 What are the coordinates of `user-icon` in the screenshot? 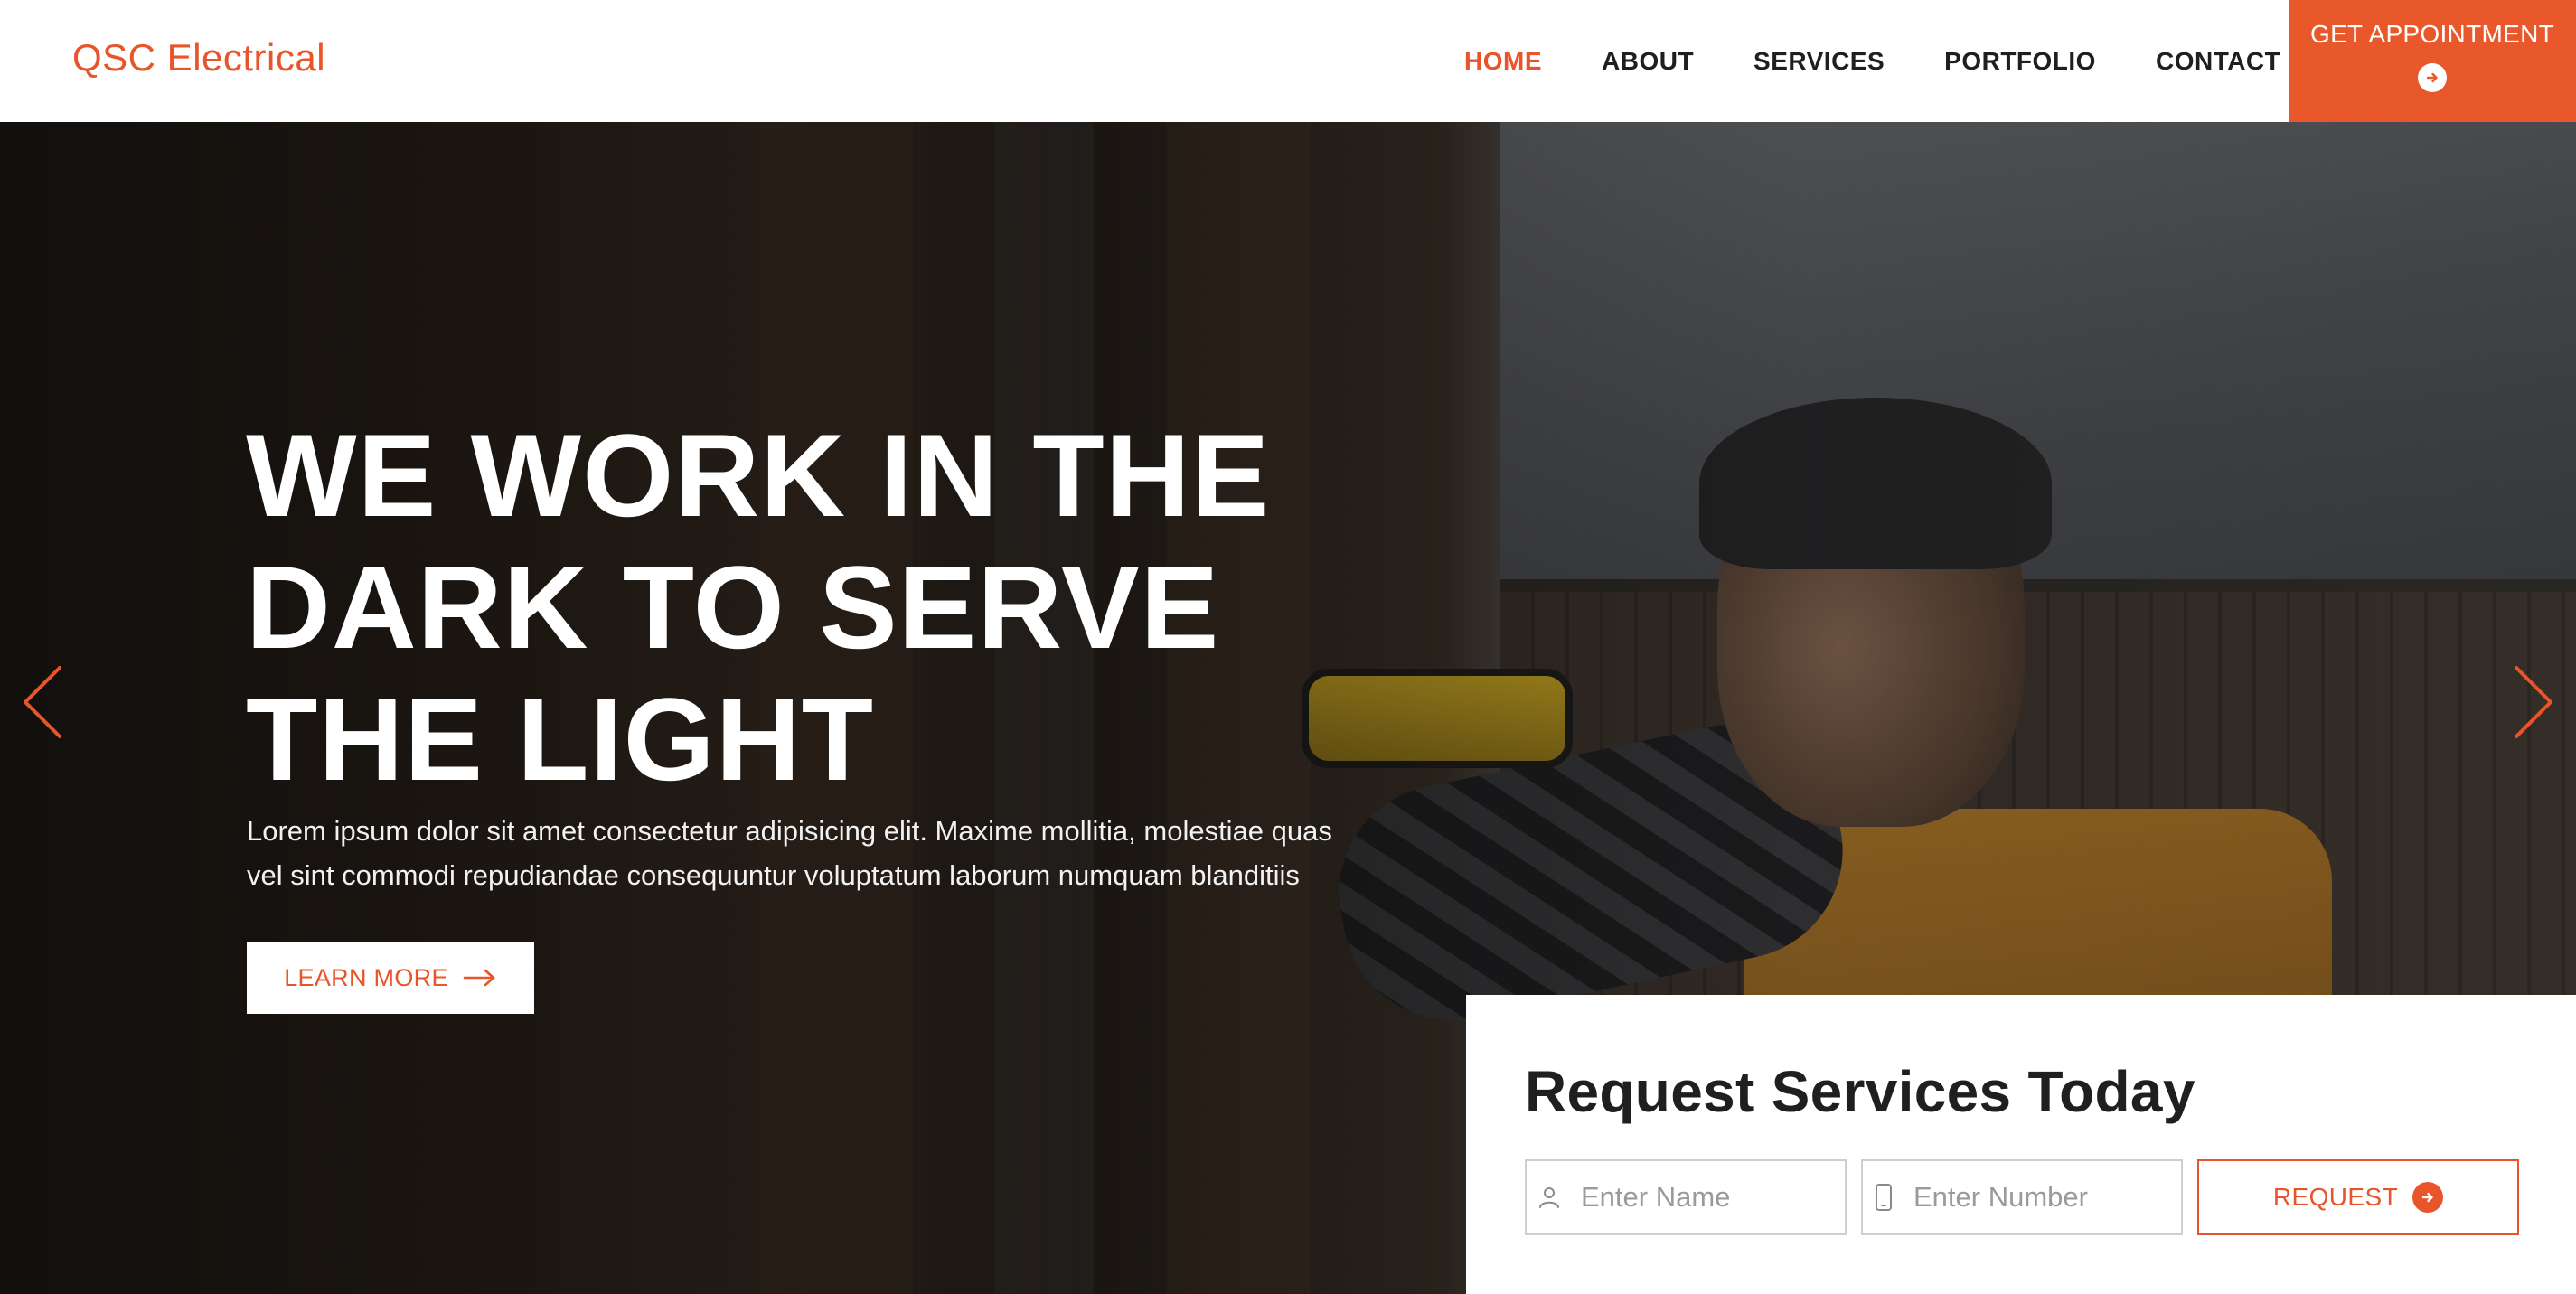 It's located at (1549, 1198).